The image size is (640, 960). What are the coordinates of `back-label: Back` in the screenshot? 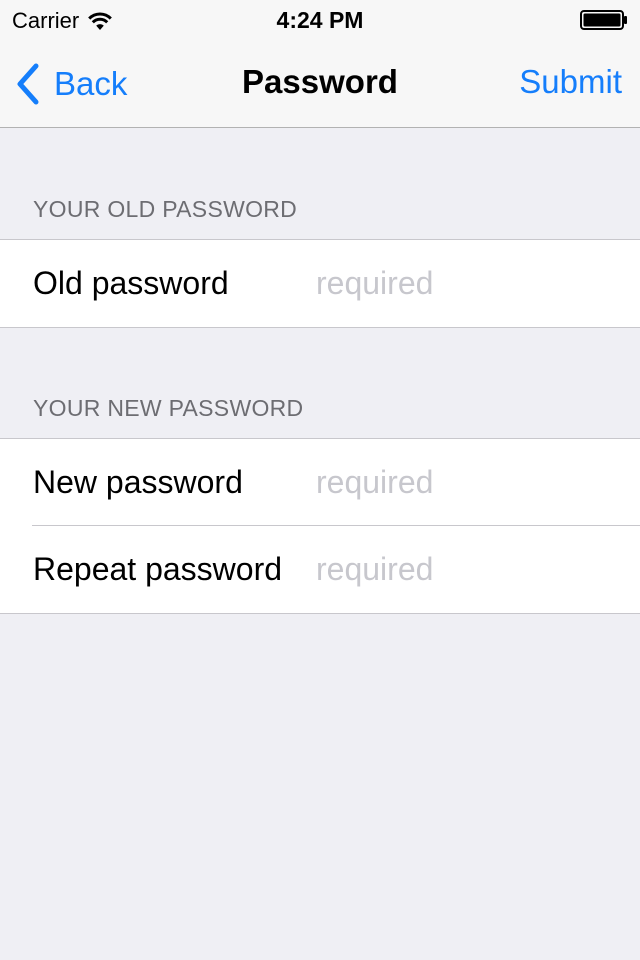 It's located at (91, 83).